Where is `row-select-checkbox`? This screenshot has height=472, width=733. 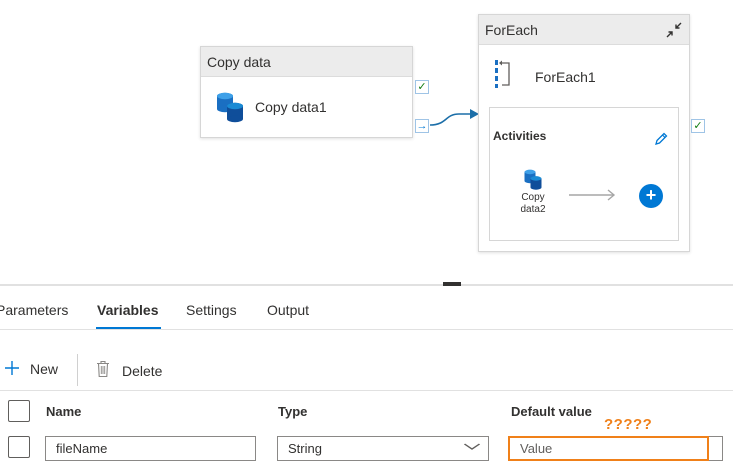 row-select-checkbox is located at coordinates (19, 447).